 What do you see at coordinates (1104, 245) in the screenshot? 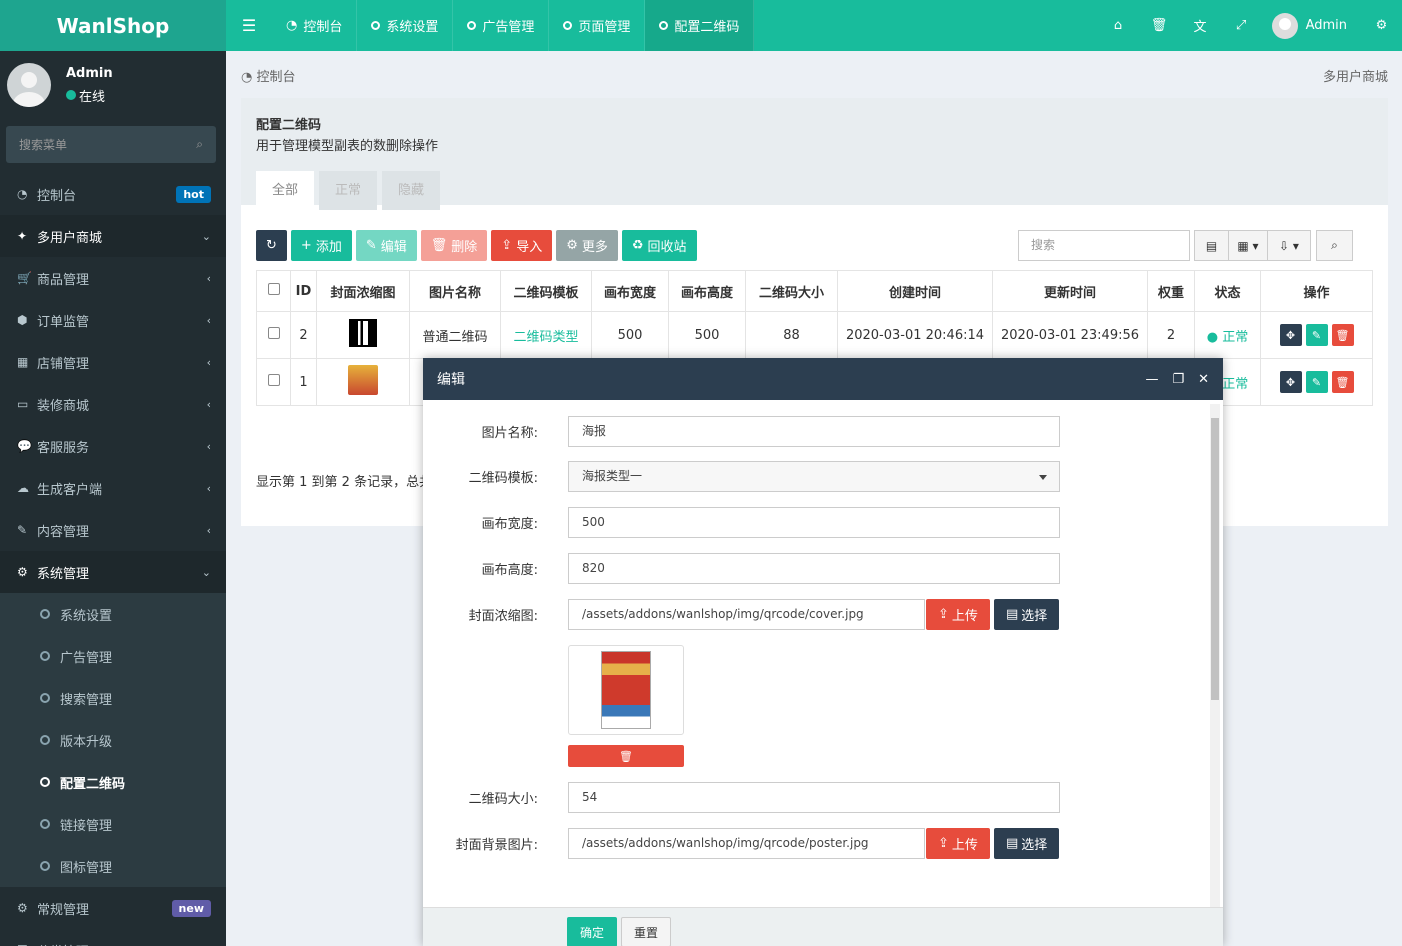
I see `search-input: 搜索` at bounding box center [1104, 245].